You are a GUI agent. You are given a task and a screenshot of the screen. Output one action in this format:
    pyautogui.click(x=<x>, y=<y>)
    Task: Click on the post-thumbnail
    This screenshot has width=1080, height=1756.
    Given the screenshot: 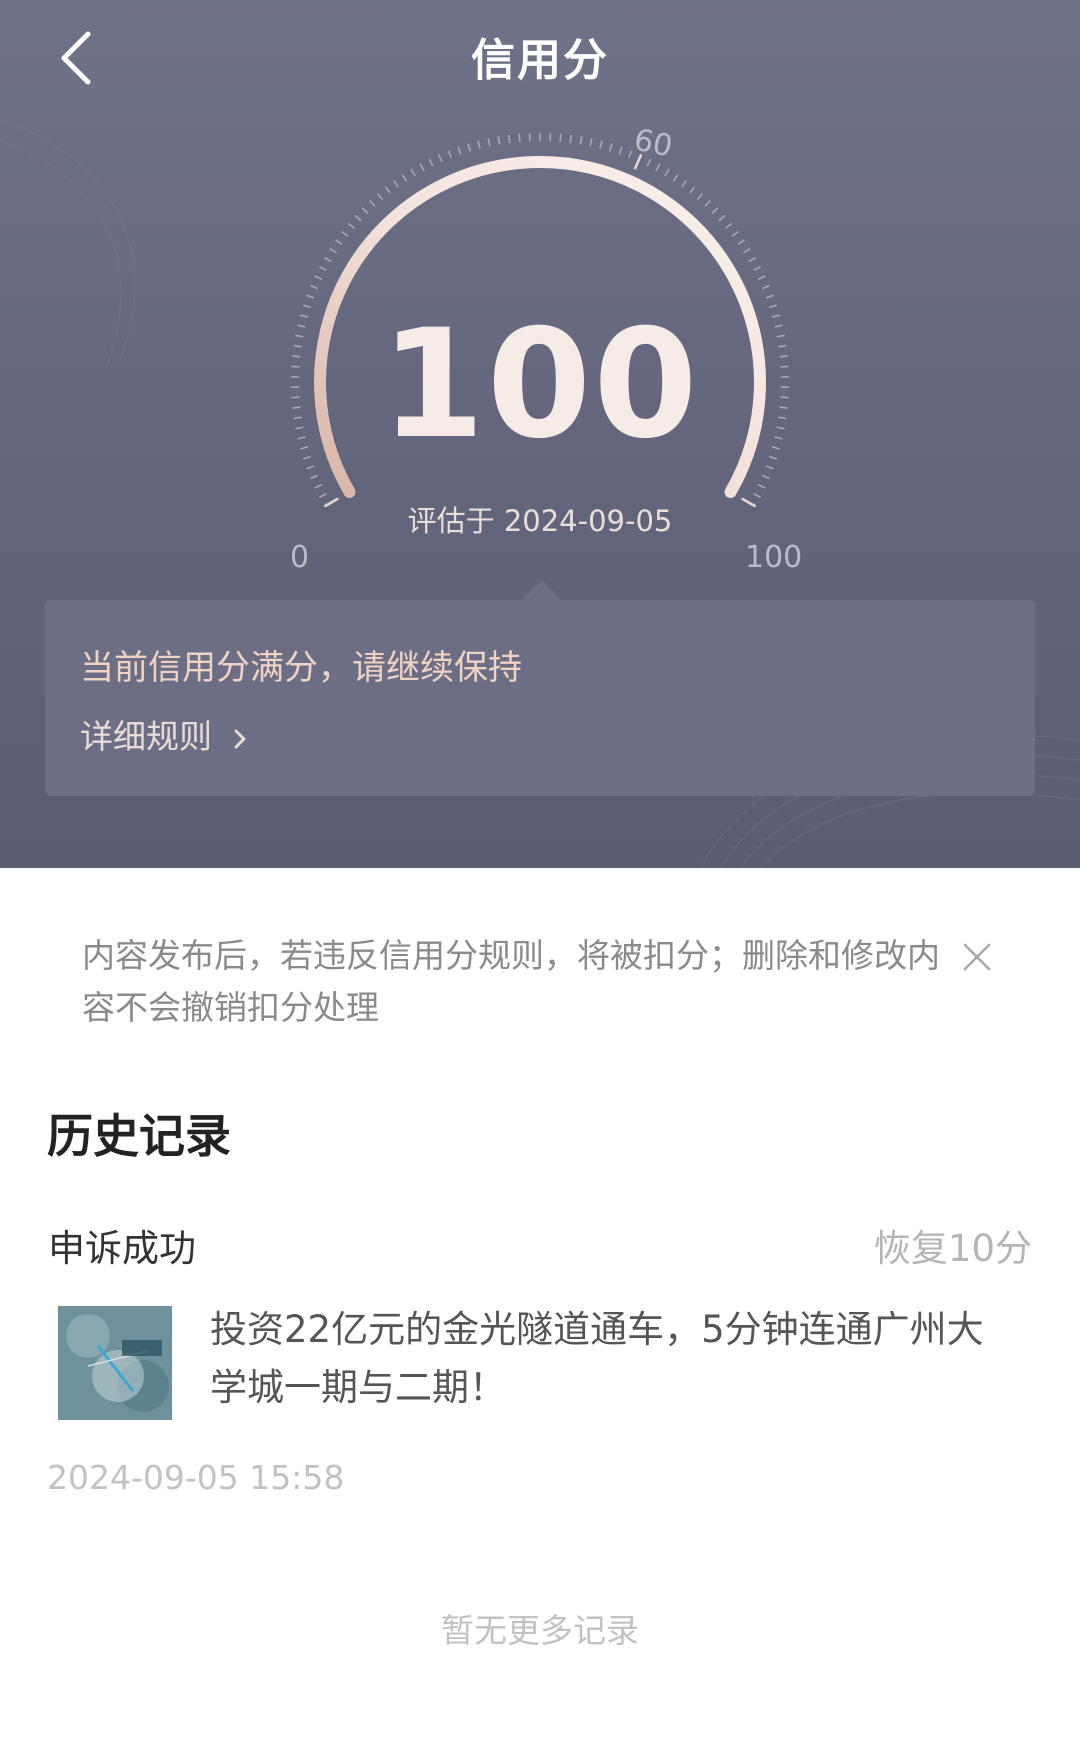 What is the action you would take?
    pyautogui.click(x=115, y=1363)
    